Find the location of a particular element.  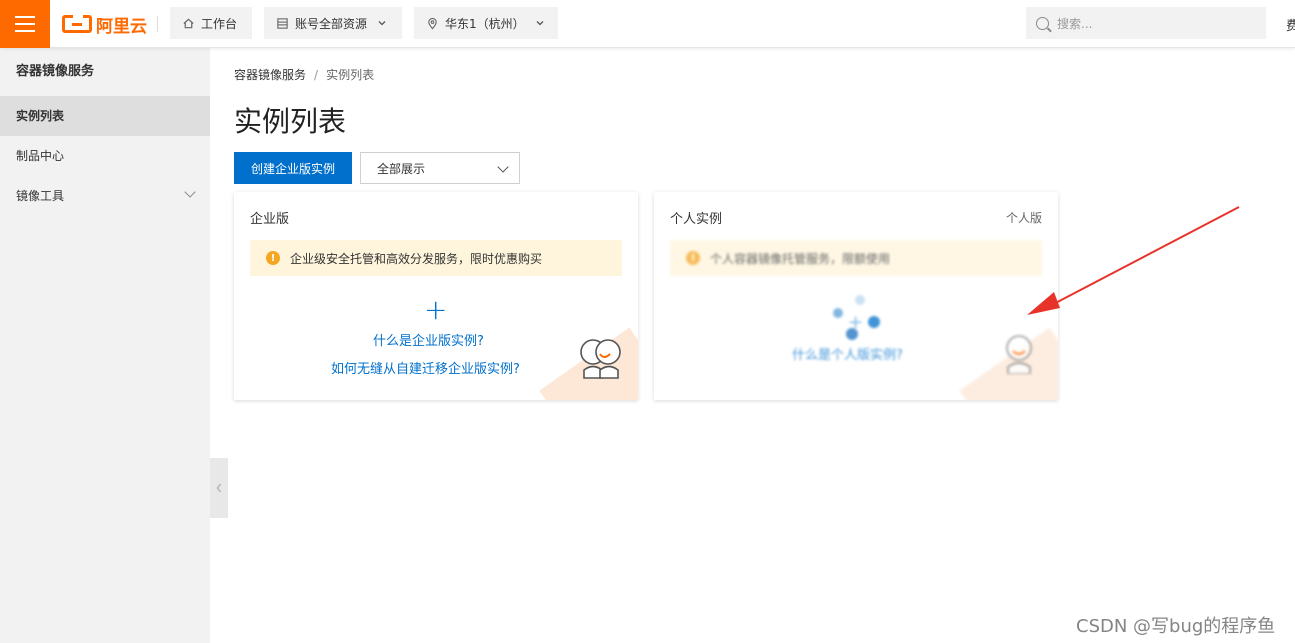

hamburger-menu-button is located at coordinates (25, 24).